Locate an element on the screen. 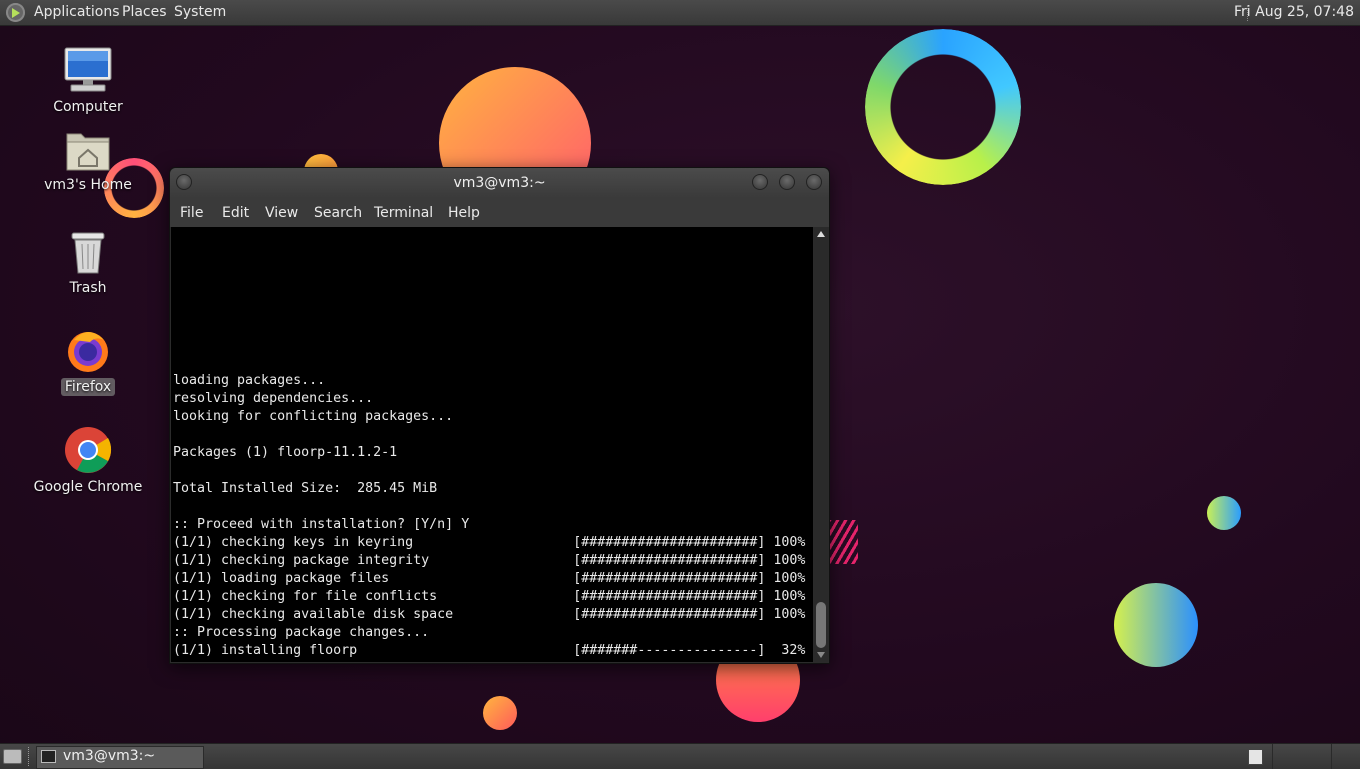  desktop-icon-home: vm3's Home is located at coordinates (88, 161).